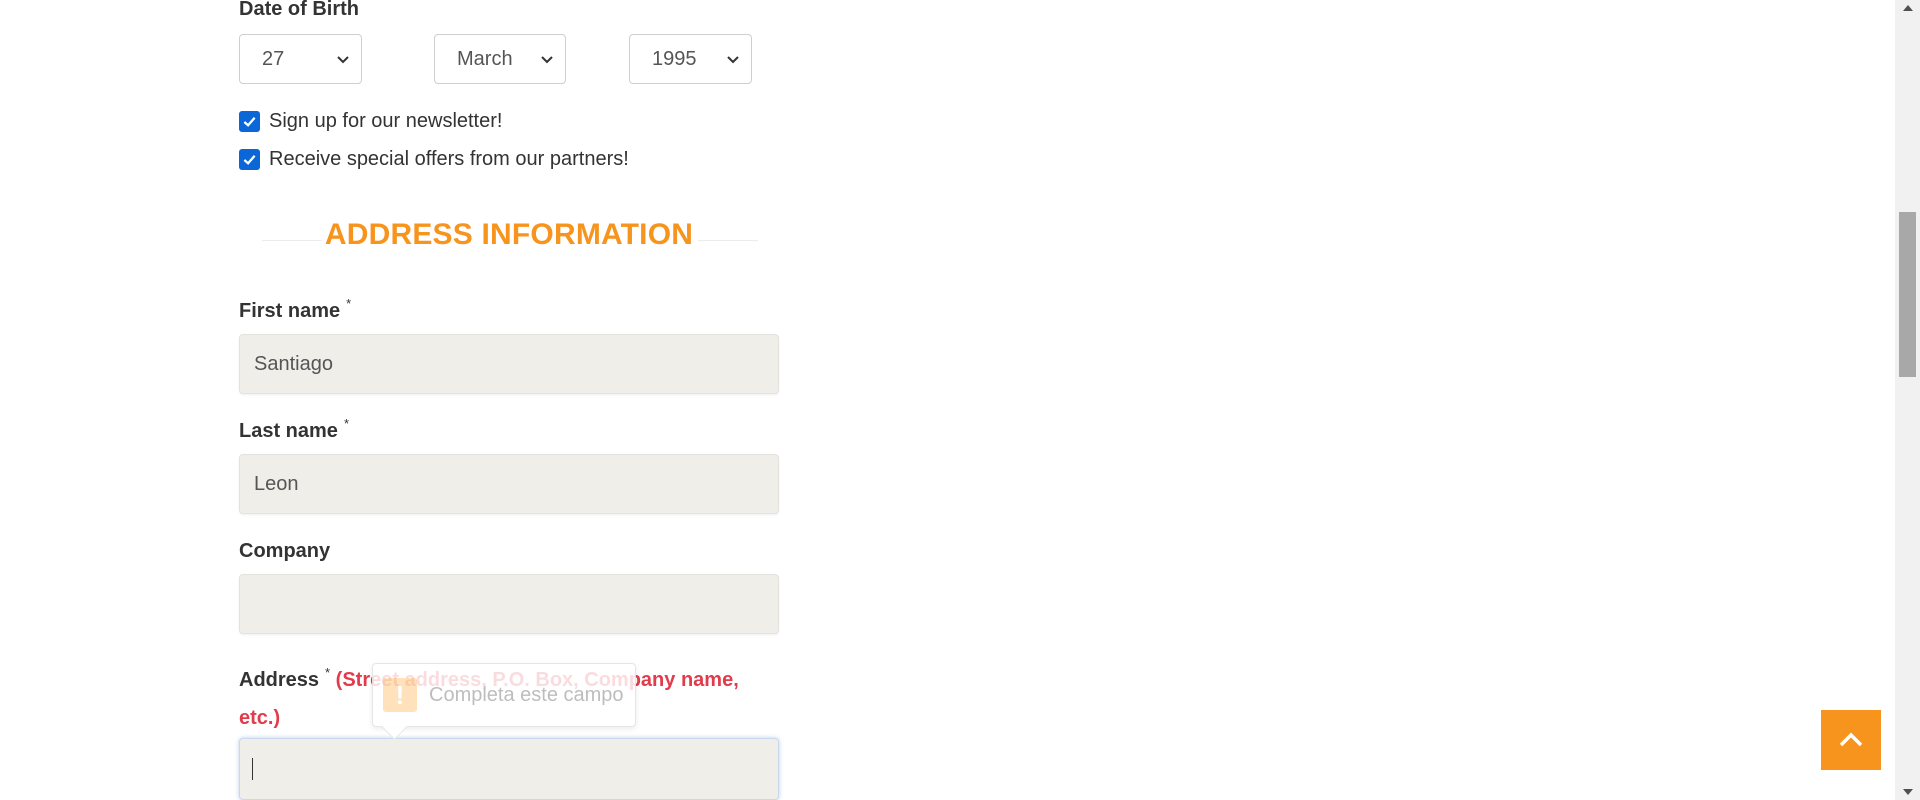 This screenshot has height=800, width=1920. I want to click on scrollbar-thumb, so click(1907, 294).